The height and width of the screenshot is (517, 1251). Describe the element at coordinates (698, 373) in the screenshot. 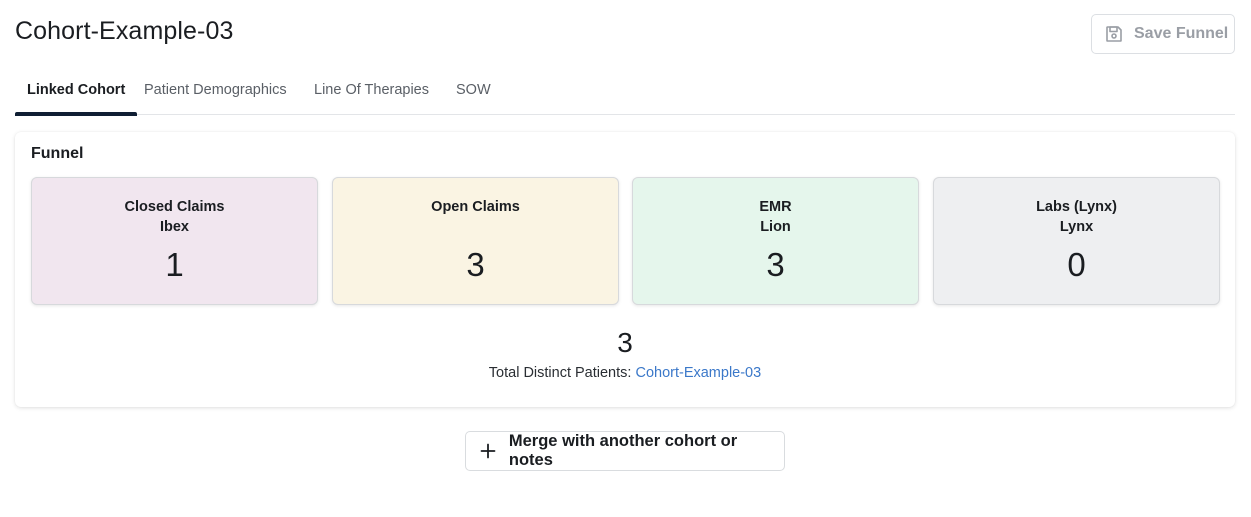

I see `cohort-link: Cohort-Example-03` at that location.